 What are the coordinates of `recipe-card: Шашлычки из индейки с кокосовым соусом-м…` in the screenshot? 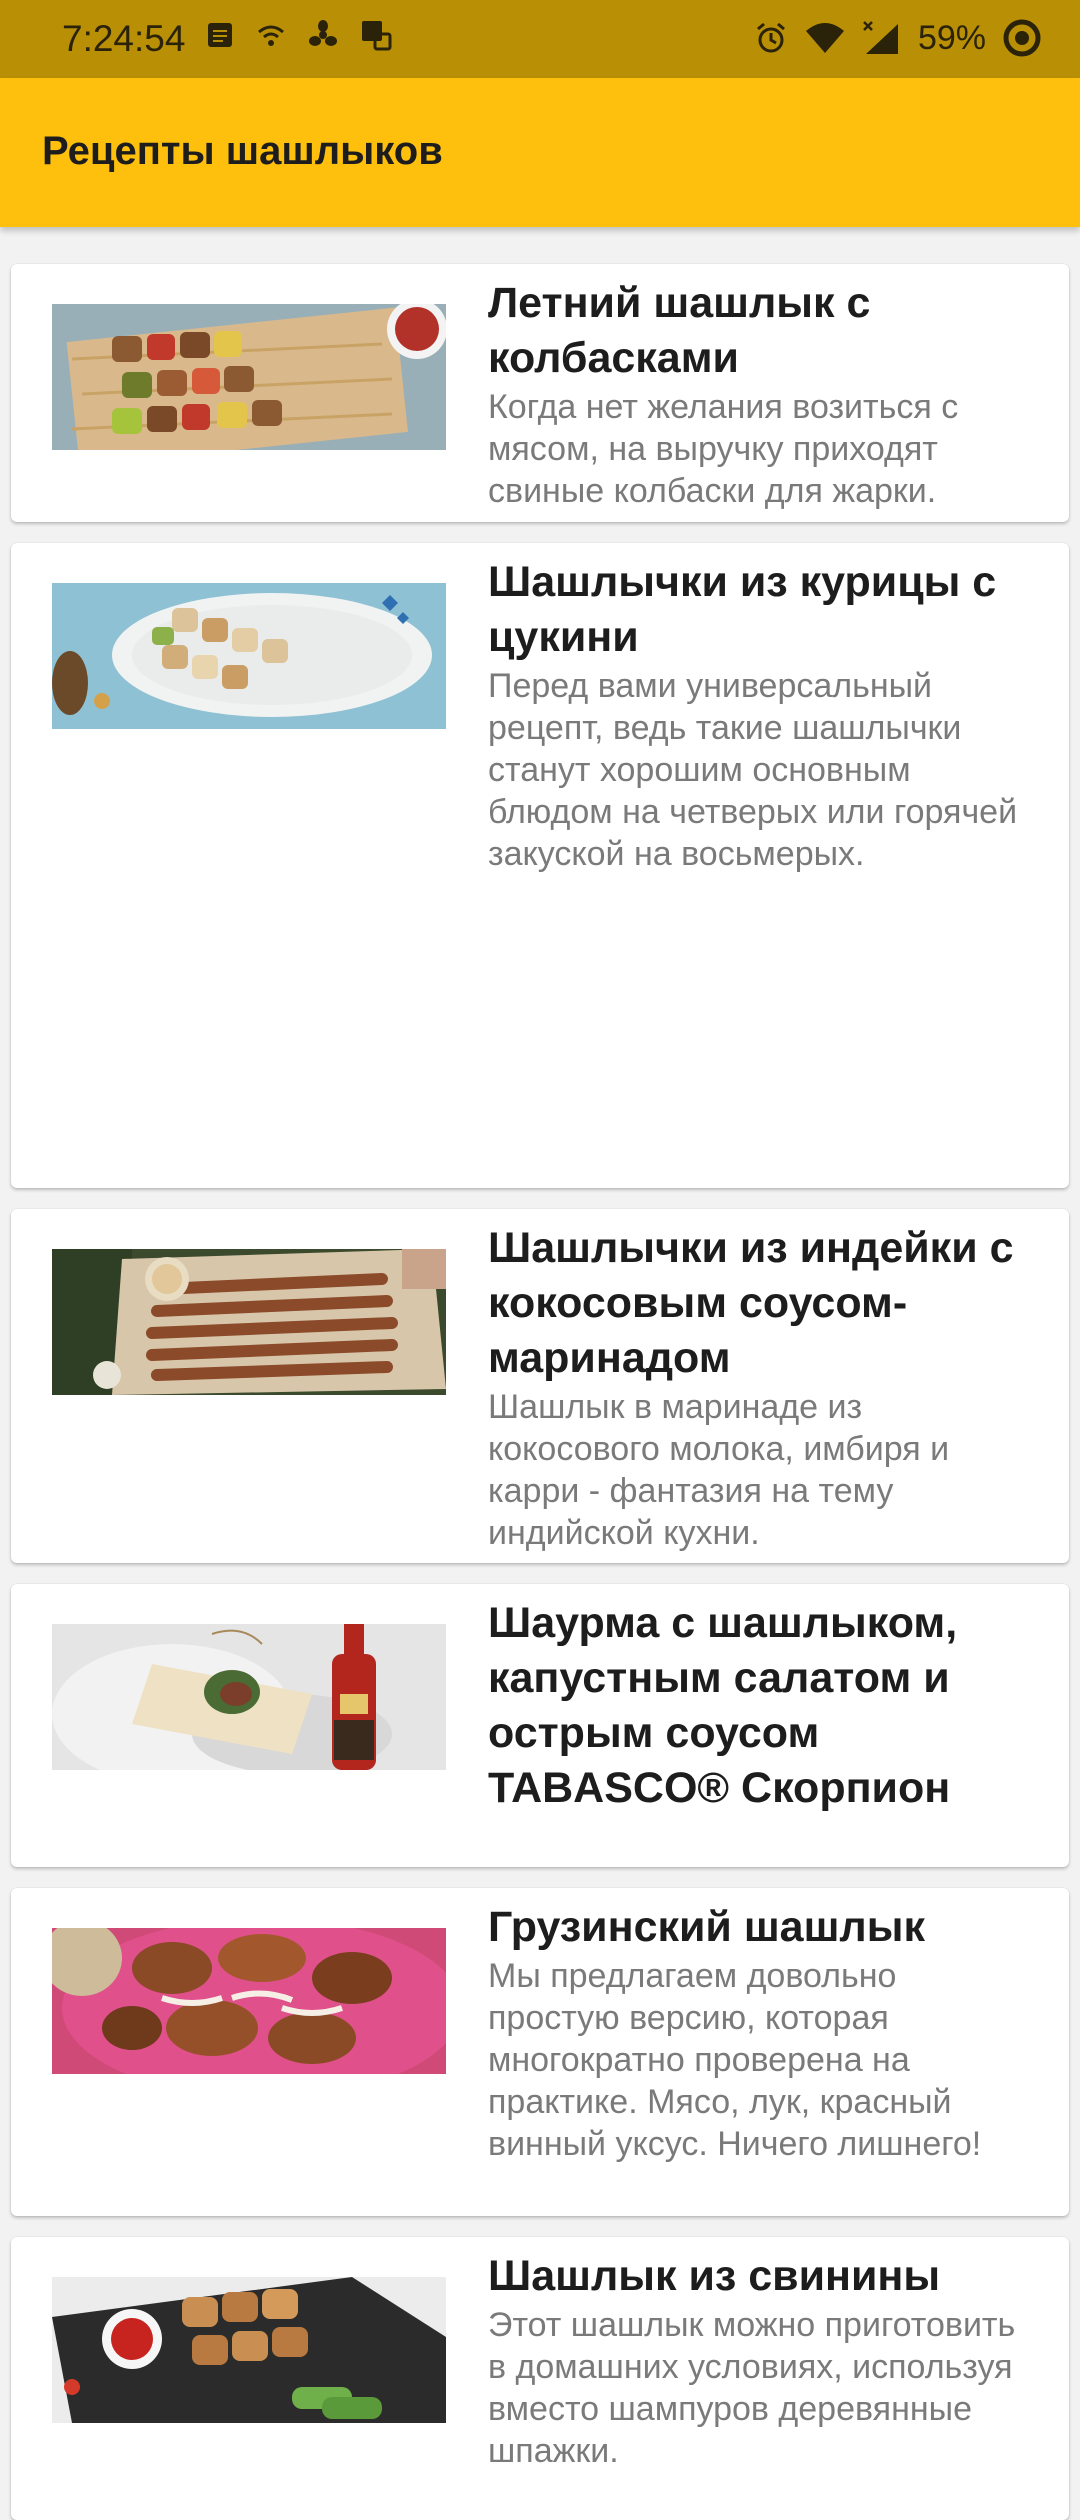 It's located at (540, 1386).